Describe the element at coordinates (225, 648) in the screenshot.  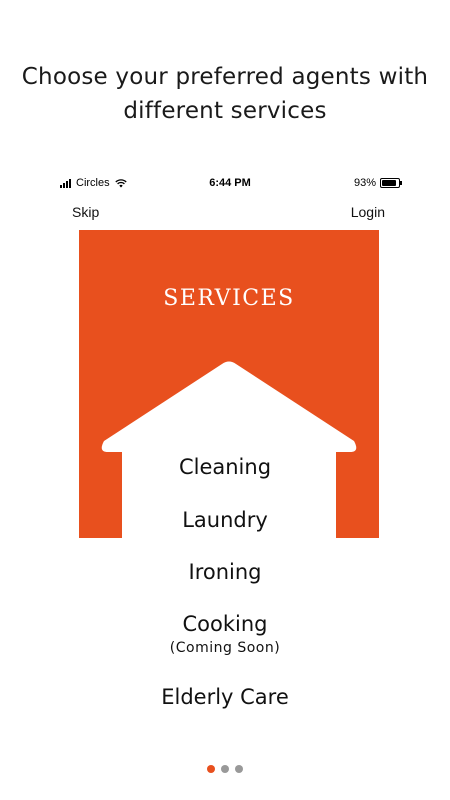
I see `cooking-coming-soon-note: (Coming Soon)` at that location.